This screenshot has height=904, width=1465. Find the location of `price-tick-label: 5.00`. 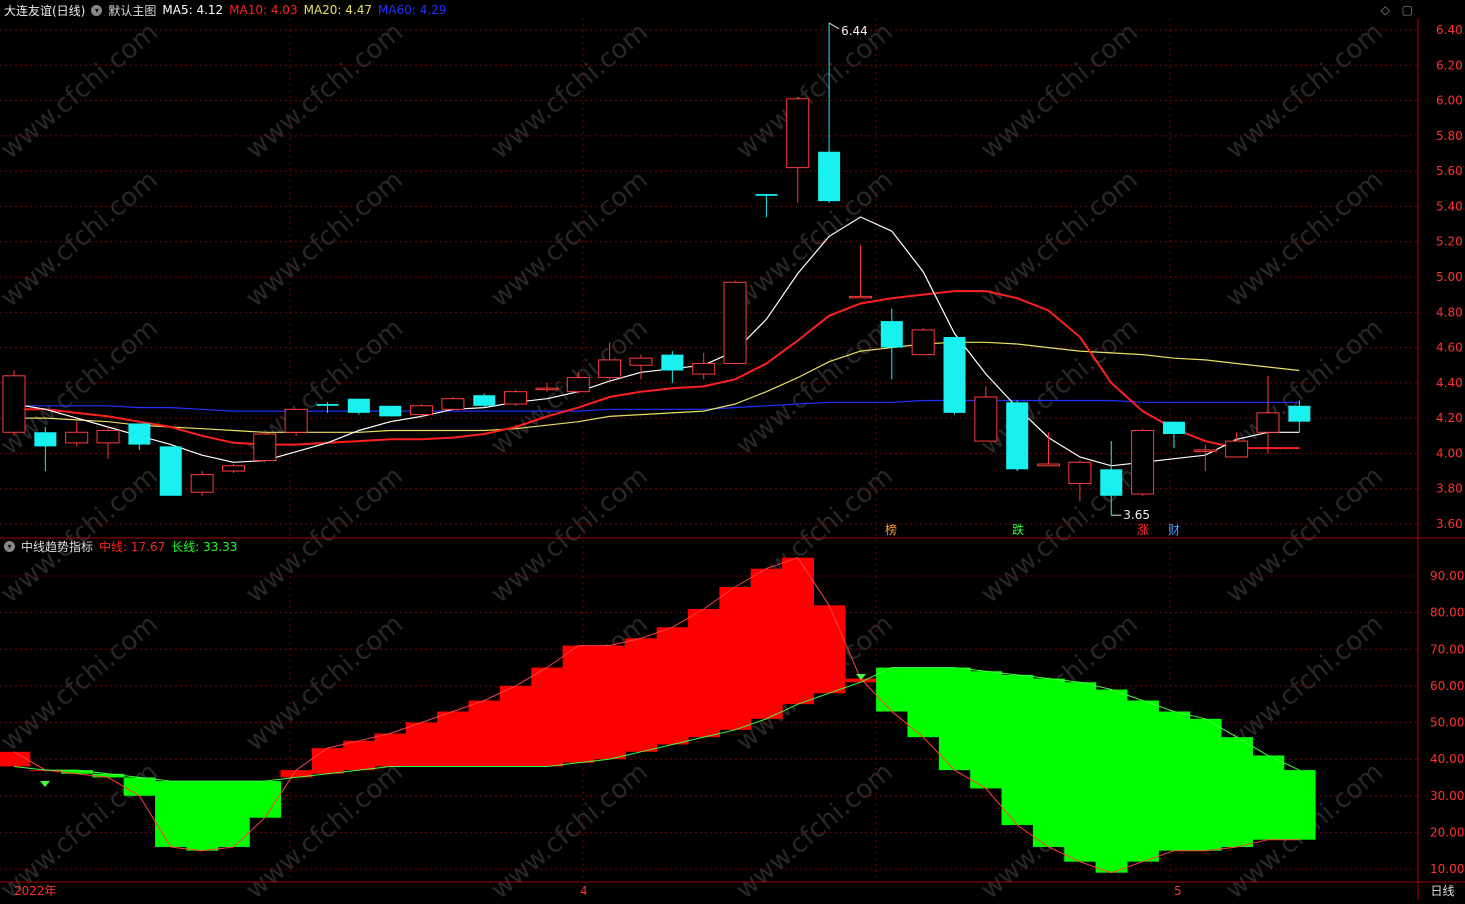

price-tick-label: 5.00 is located at coordinates (1449, 277).